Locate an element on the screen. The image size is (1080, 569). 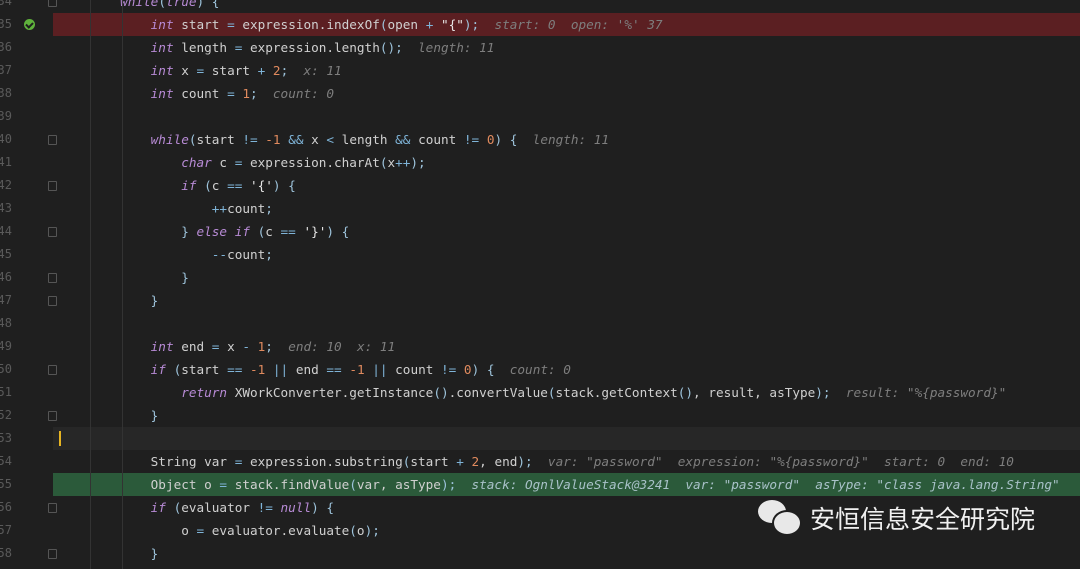
code-token: x is located at coordinates (315, 139).